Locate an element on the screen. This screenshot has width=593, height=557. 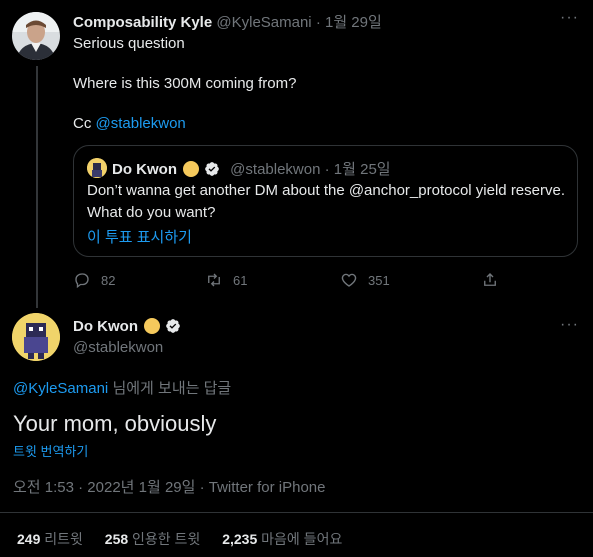
tweet2-more-icon: ··· is located at coordinates (569, 325).